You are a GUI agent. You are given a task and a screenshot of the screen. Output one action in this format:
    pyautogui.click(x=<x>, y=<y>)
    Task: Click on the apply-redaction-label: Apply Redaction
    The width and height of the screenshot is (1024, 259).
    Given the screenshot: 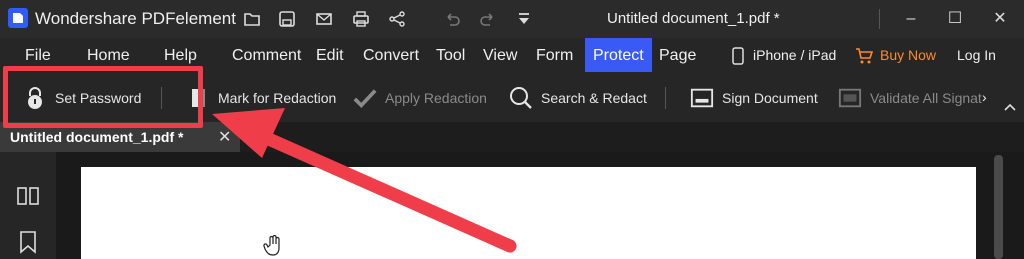 What is the action you would take?
    pyautogui.click(x=436, y=98)
    